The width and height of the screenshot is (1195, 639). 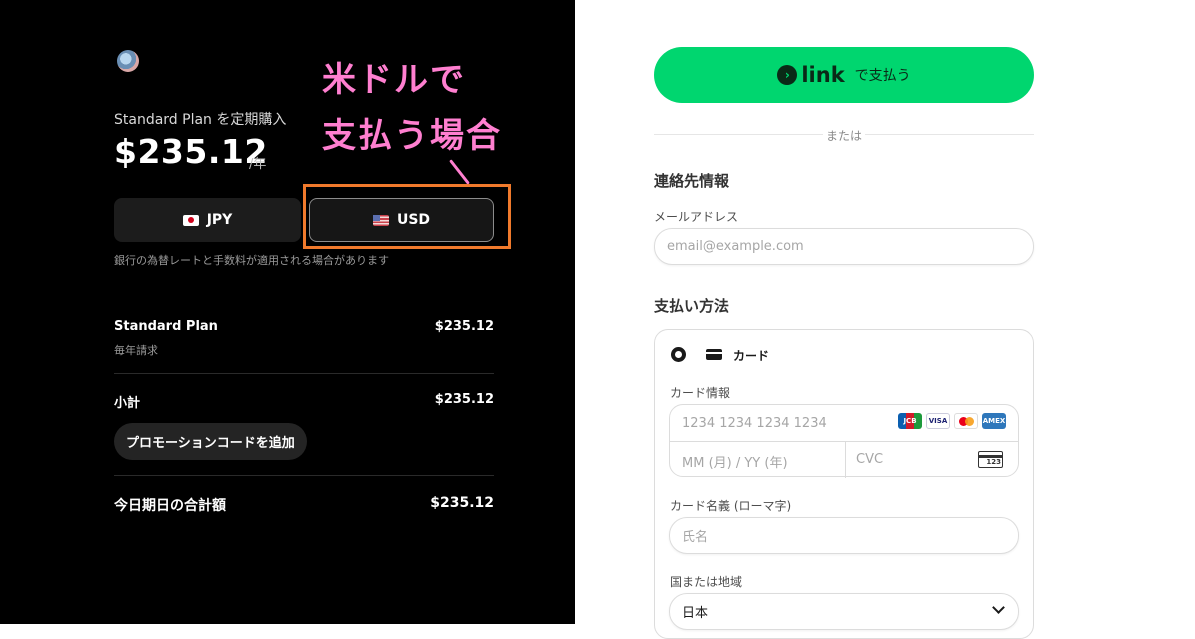 I want to click on country-label: 国または地域, so click(x=706, y=582).